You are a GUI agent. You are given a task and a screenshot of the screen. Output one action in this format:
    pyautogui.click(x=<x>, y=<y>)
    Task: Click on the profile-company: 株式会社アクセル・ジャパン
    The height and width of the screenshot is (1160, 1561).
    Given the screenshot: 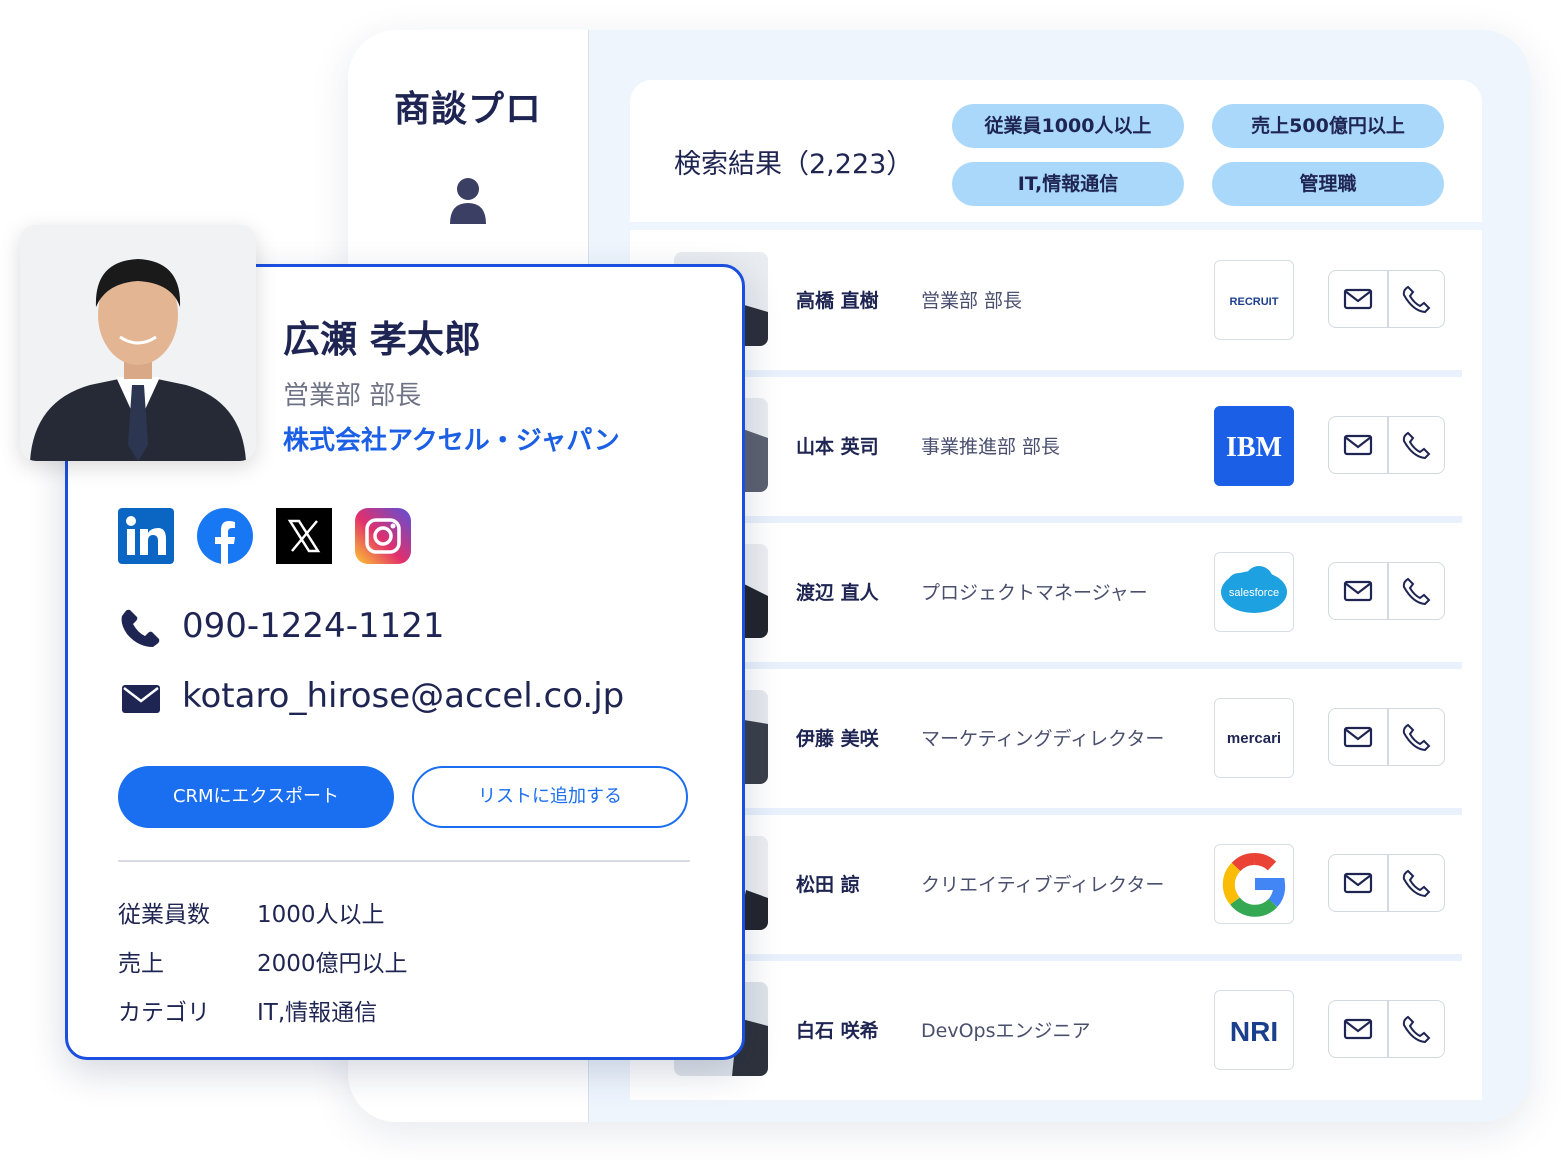 What is the action you would take?
    pyautogui.click(x=451, y=438)
    